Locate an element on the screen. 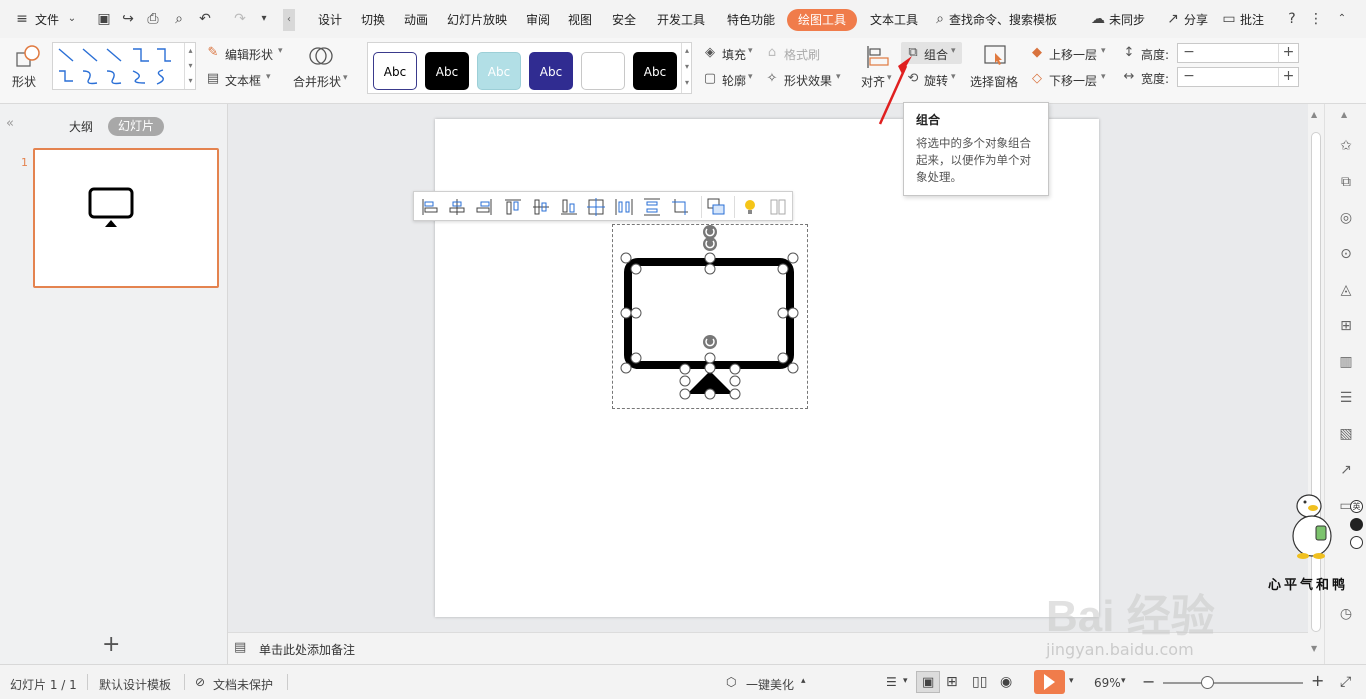 Image resolution: width=1366 pixels, height=699 pixels. shape-effect-button: 形状效果 is located at coordinates (808, 80).